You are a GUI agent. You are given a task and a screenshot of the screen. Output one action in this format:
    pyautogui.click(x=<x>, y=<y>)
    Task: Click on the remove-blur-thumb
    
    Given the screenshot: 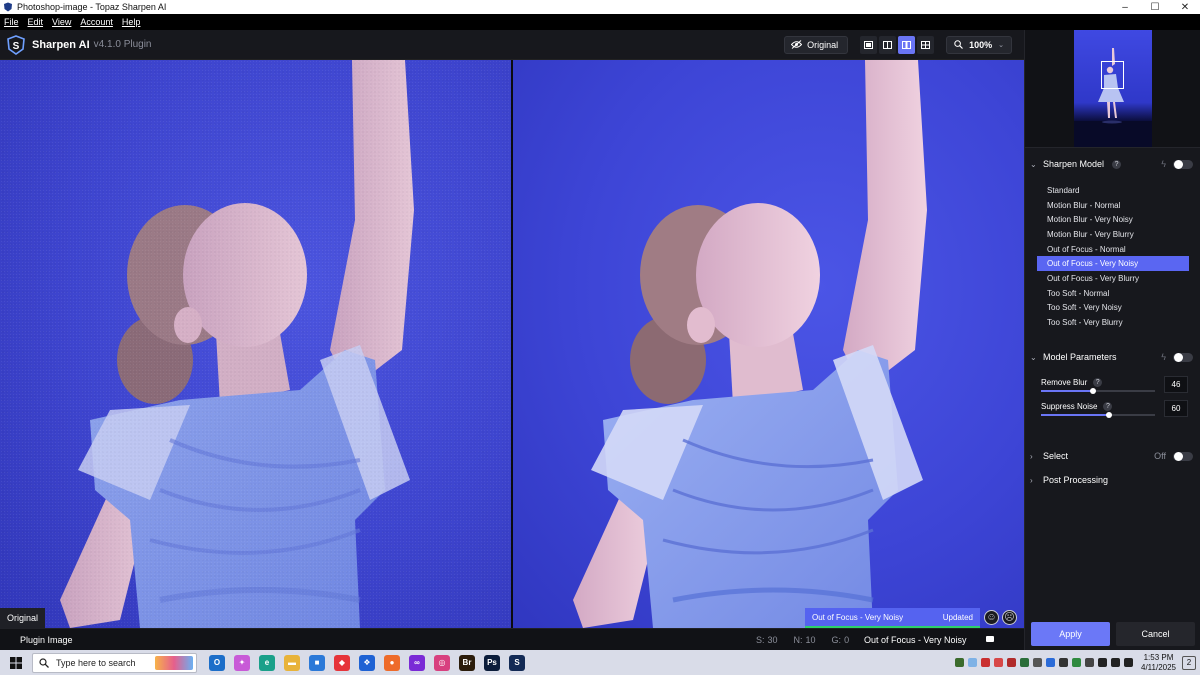 What is the action you would take?
    pyautogui.click(x=1093, y=391)
    